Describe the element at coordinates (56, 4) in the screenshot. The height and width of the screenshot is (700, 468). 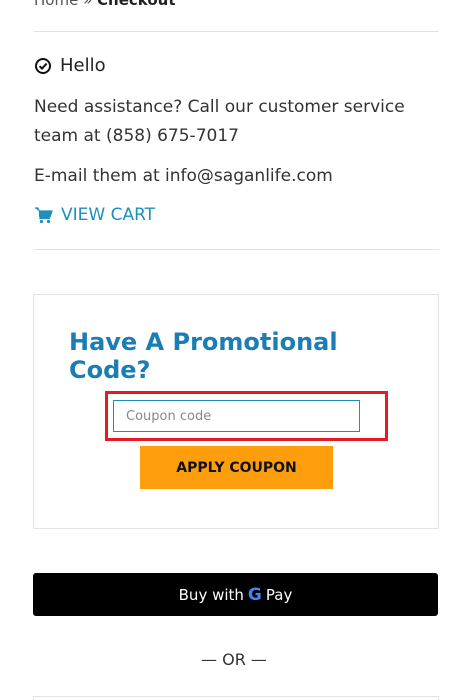
I see `breadcrumb-home: Home` at that location.